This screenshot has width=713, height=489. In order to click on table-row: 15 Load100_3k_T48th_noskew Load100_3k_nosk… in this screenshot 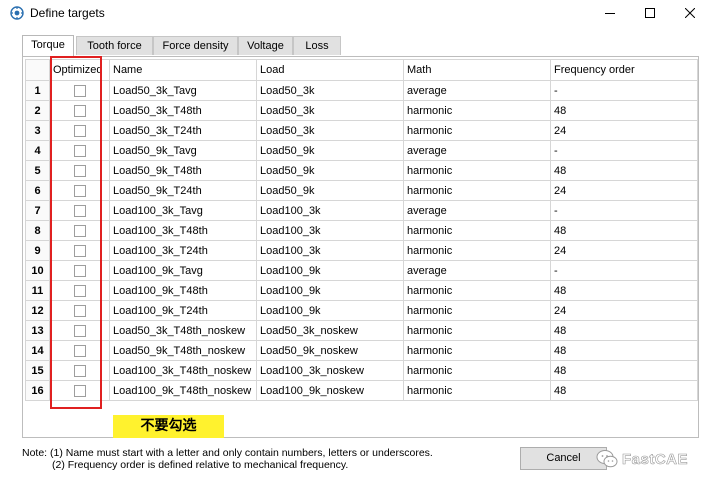, I will do `click(361, 370)`.